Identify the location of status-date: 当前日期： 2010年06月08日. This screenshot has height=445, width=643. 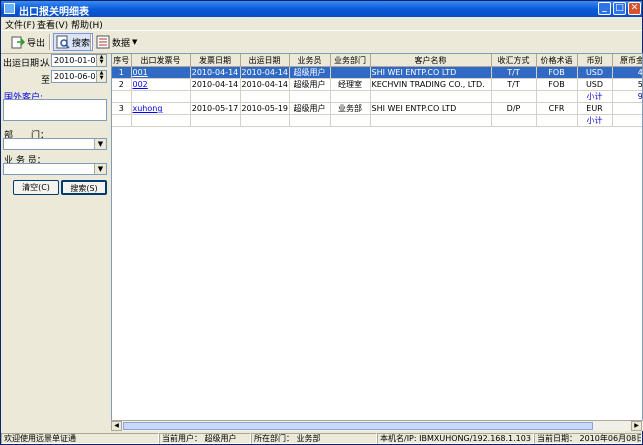
(588, 438).